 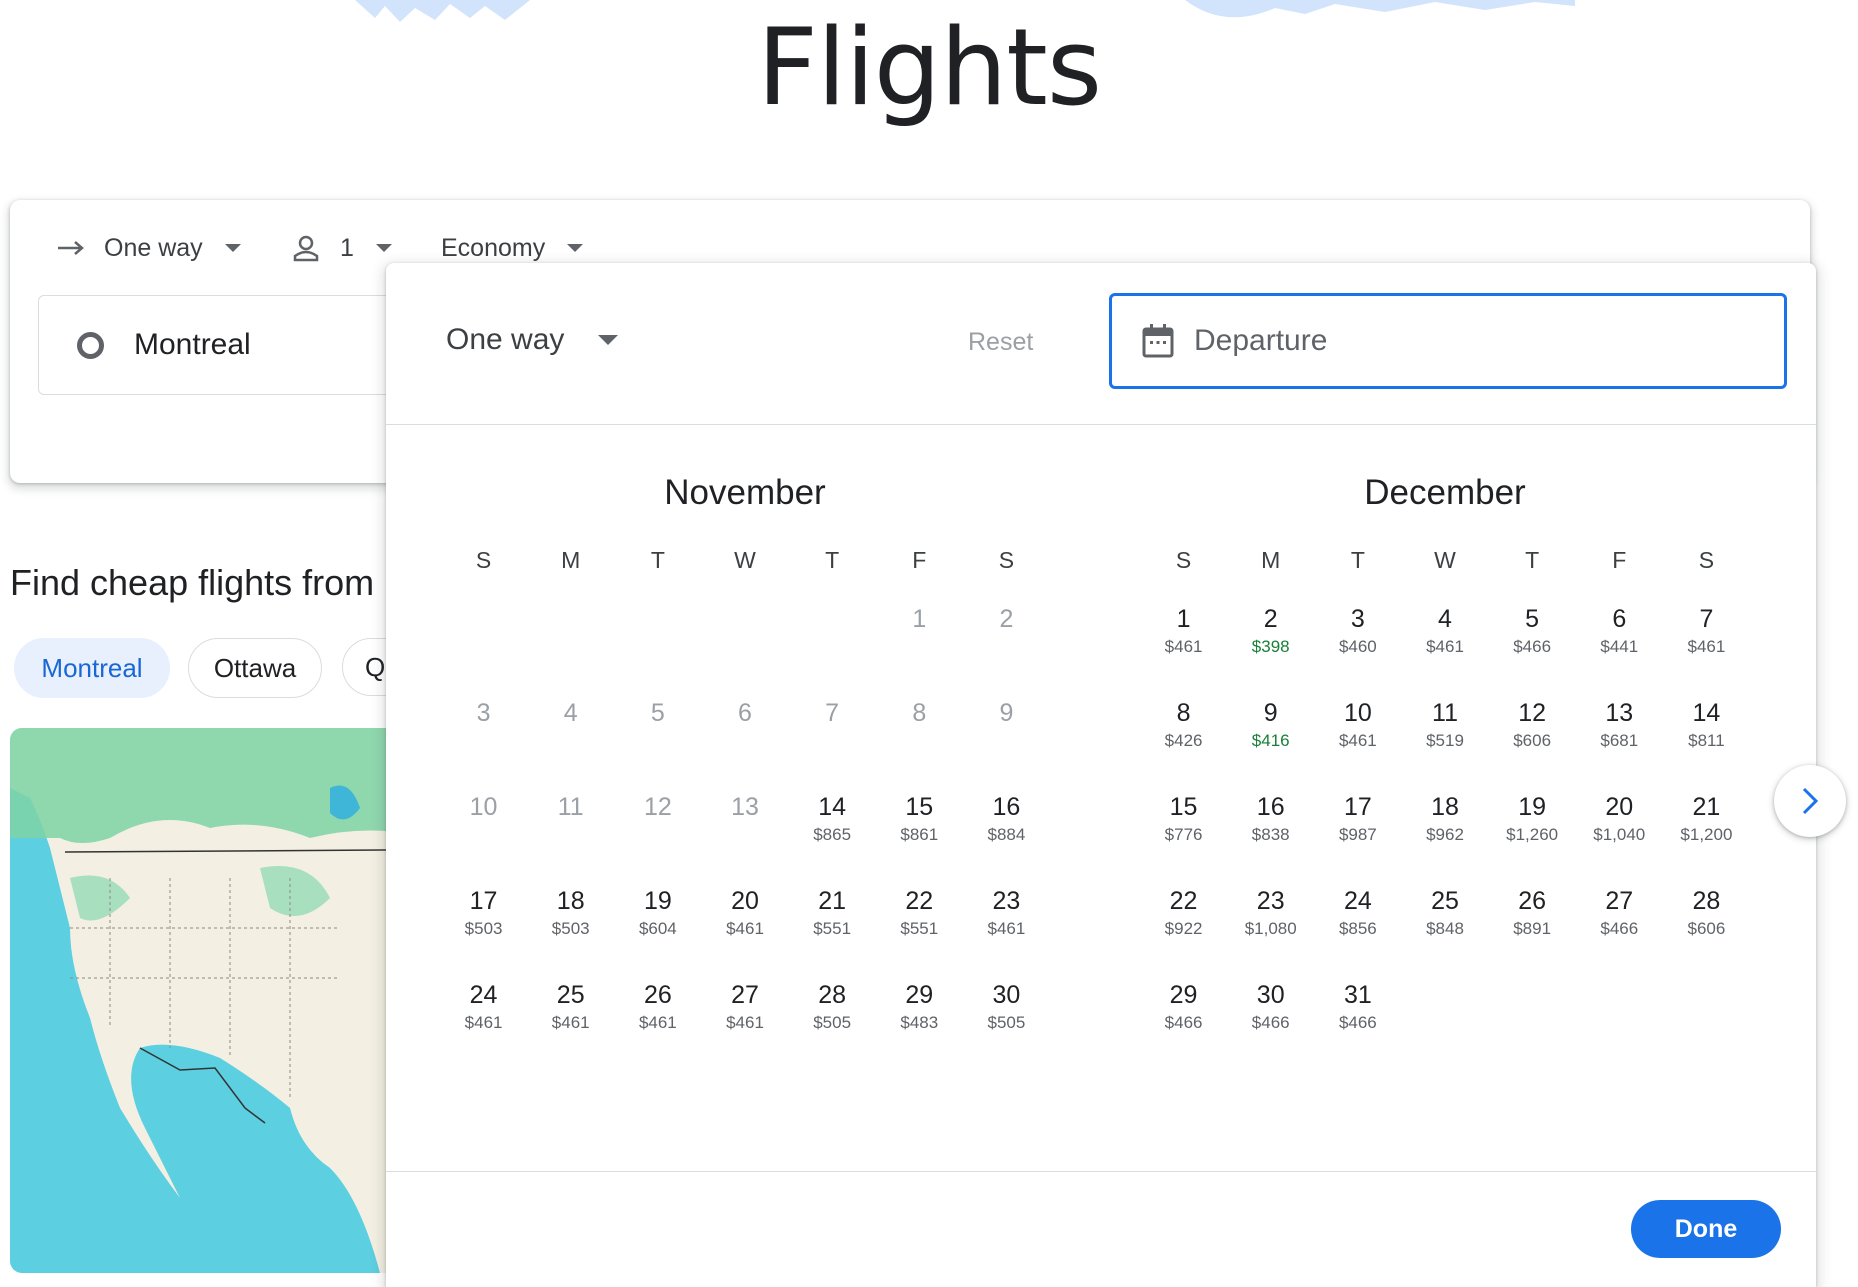 What do you see at coordinates (1357, 830) in the screenshot?
I see `day-cell: 17 $987` at bounding box center [1357, 830].